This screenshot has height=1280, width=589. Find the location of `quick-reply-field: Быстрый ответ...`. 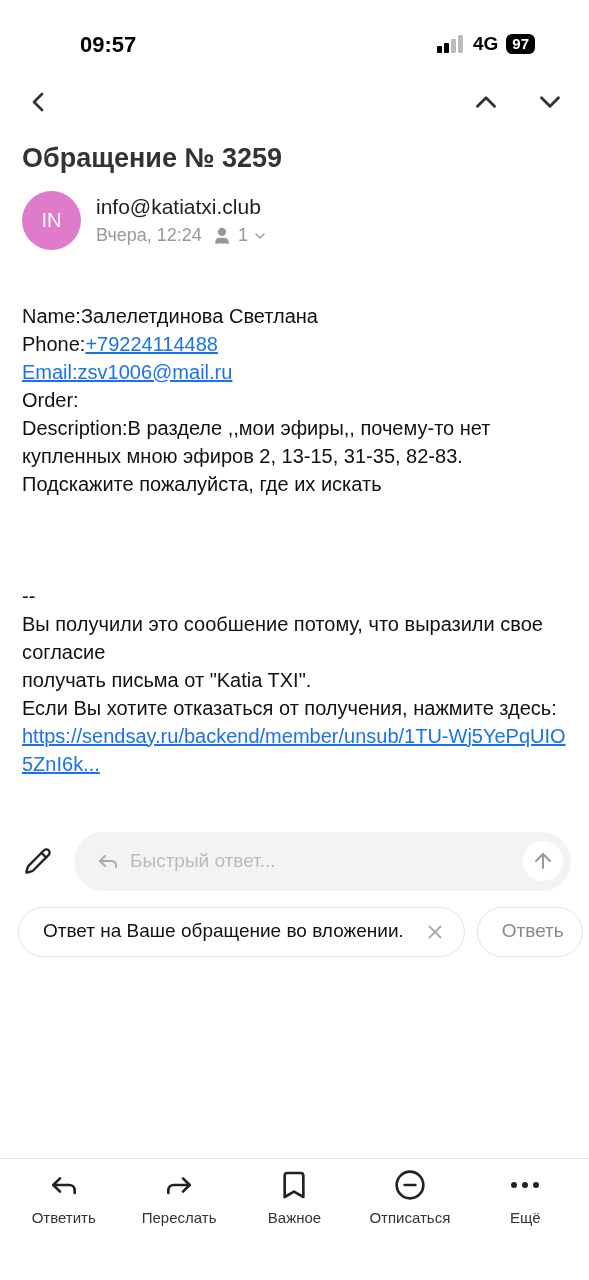

quick-reply-field: Быстрый ответ... is located at coordinates (321, 861).